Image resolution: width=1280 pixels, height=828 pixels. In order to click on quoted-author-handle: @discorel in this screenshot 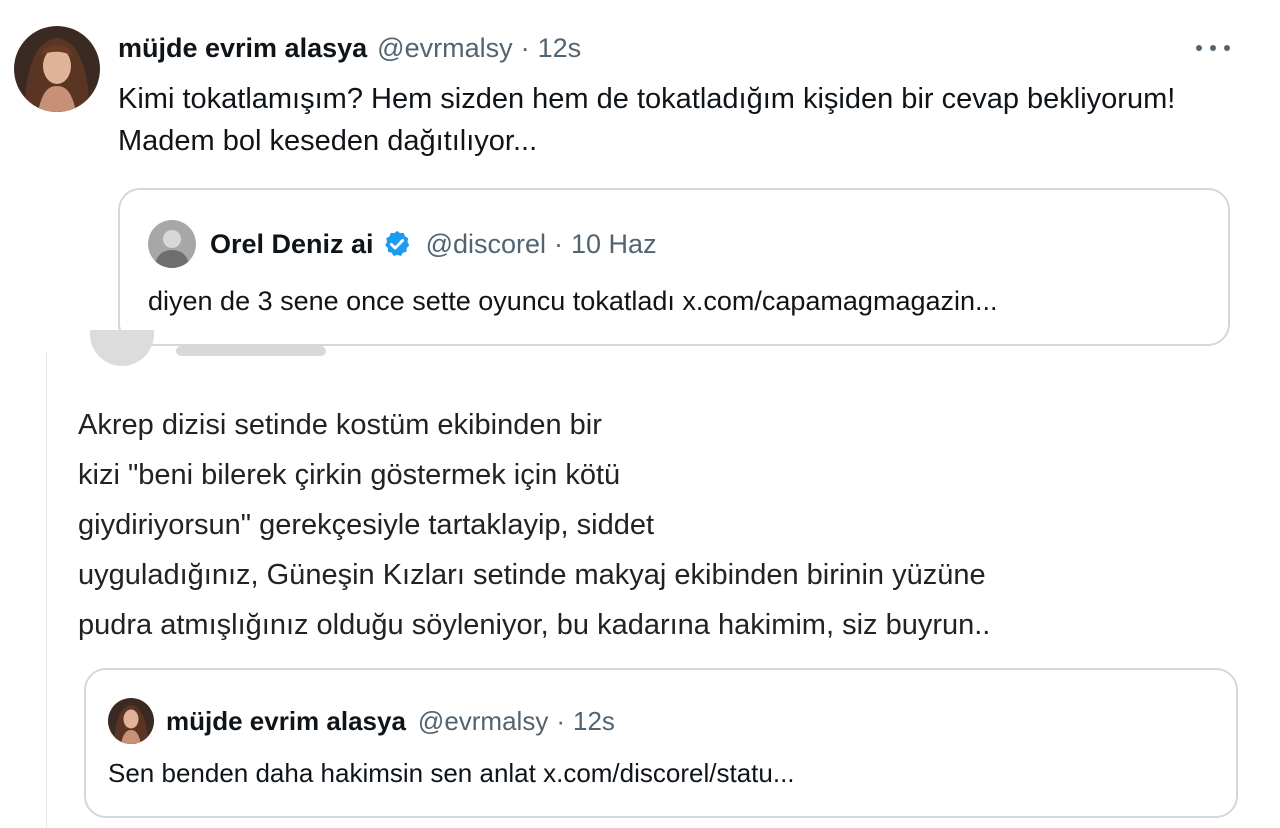, I will do `click(486, 243)`.